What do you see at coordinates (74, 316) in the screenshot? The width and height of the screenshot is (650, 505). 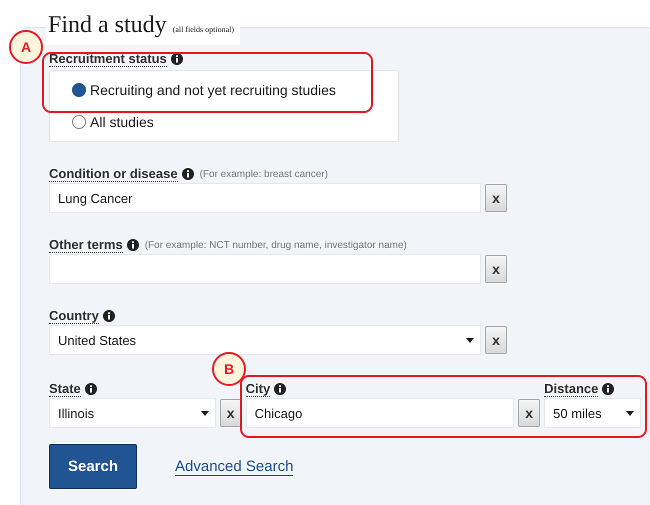 I see `field-label: Country` at bounding box center [74, 316].